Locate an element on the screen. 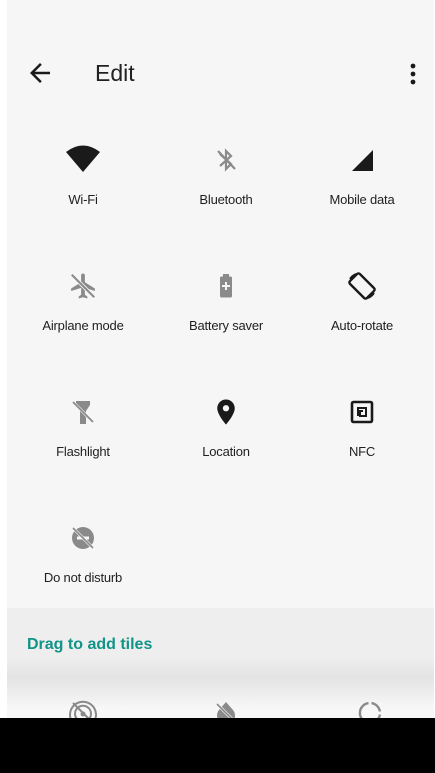 The image size is (435, 773). do-not-disturb-icon is located at coordinates (83, 538).